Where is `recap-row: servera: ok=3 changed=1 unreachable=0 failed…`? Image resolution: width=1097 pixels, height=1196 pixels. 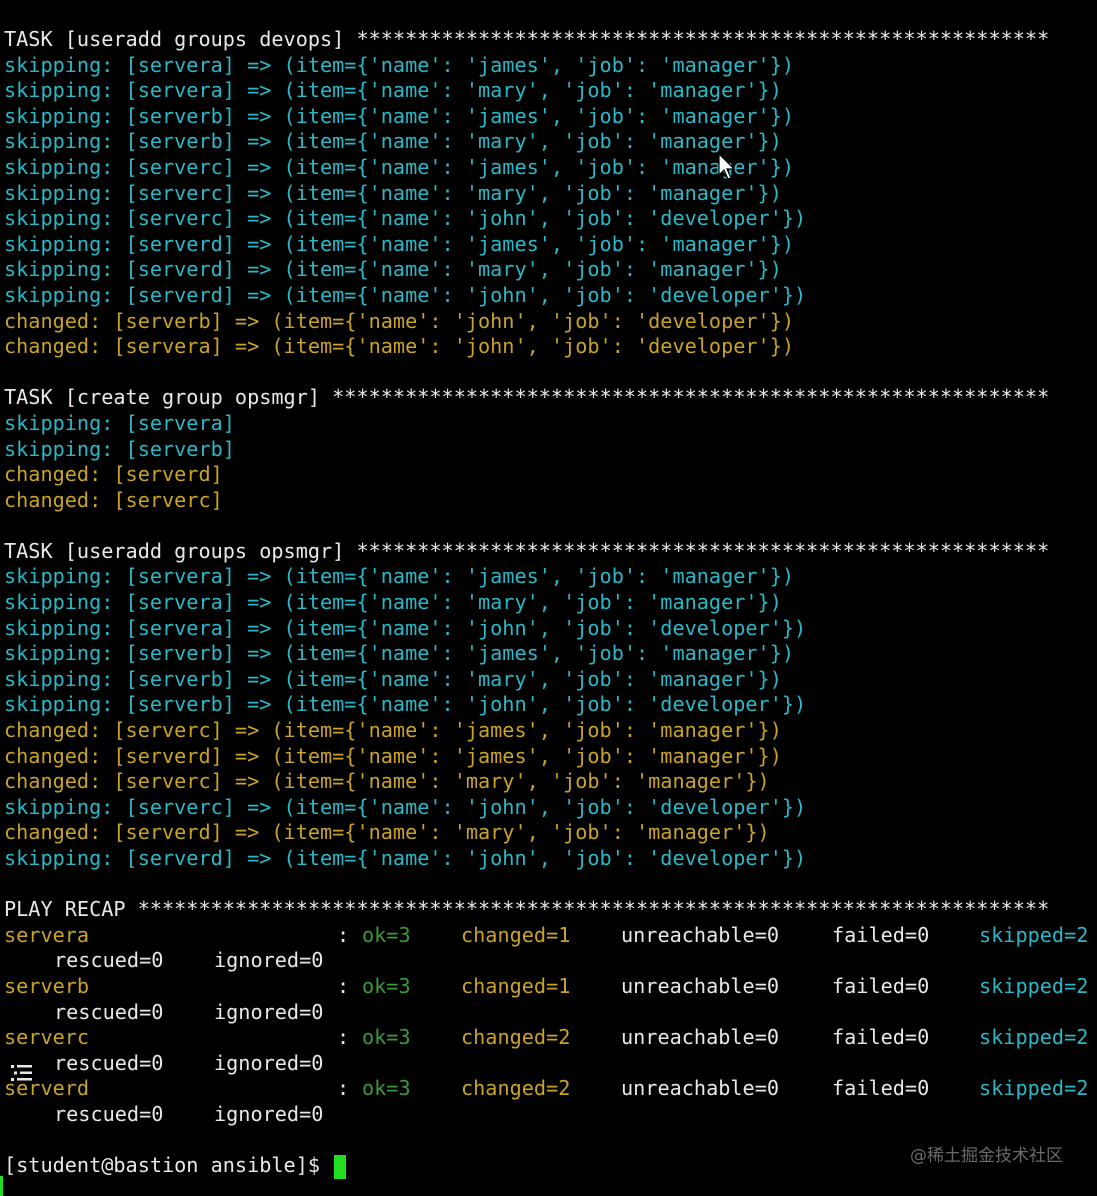 recap-row: servera: ok=3 changed=1 unreachable=0 failed… is located at coordinates (549, 936).